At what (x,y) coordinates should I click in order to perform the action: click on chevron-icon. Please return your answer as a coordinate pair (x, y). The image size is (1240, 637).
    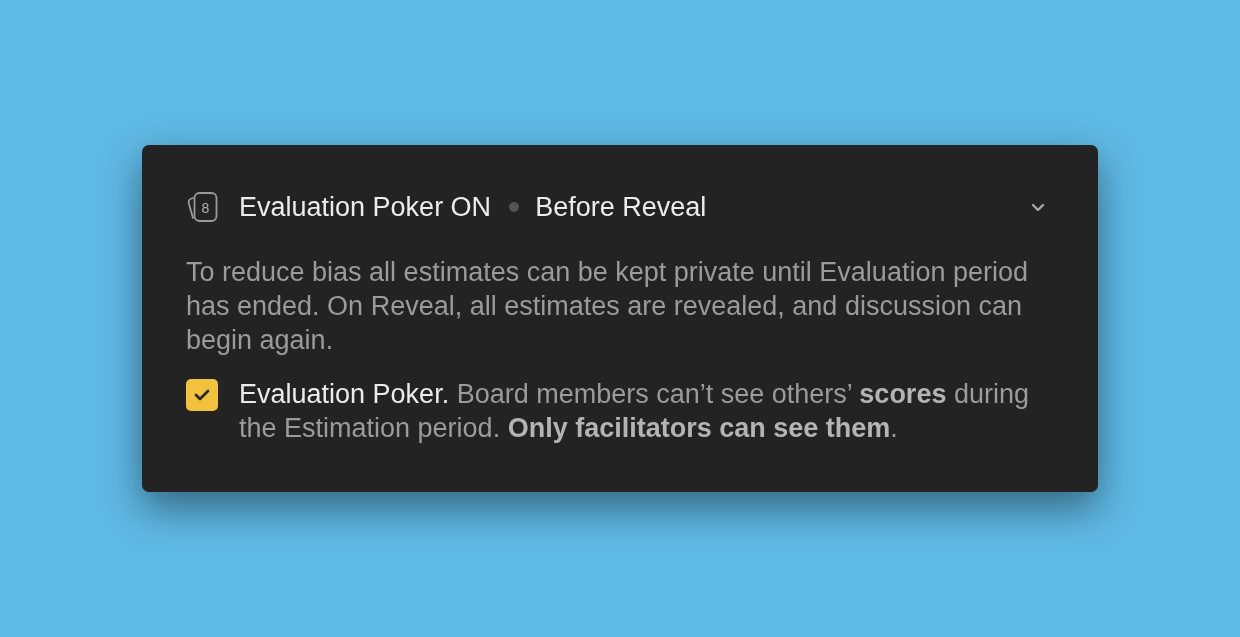
    Looking at the image, I should click on (1038, 207).